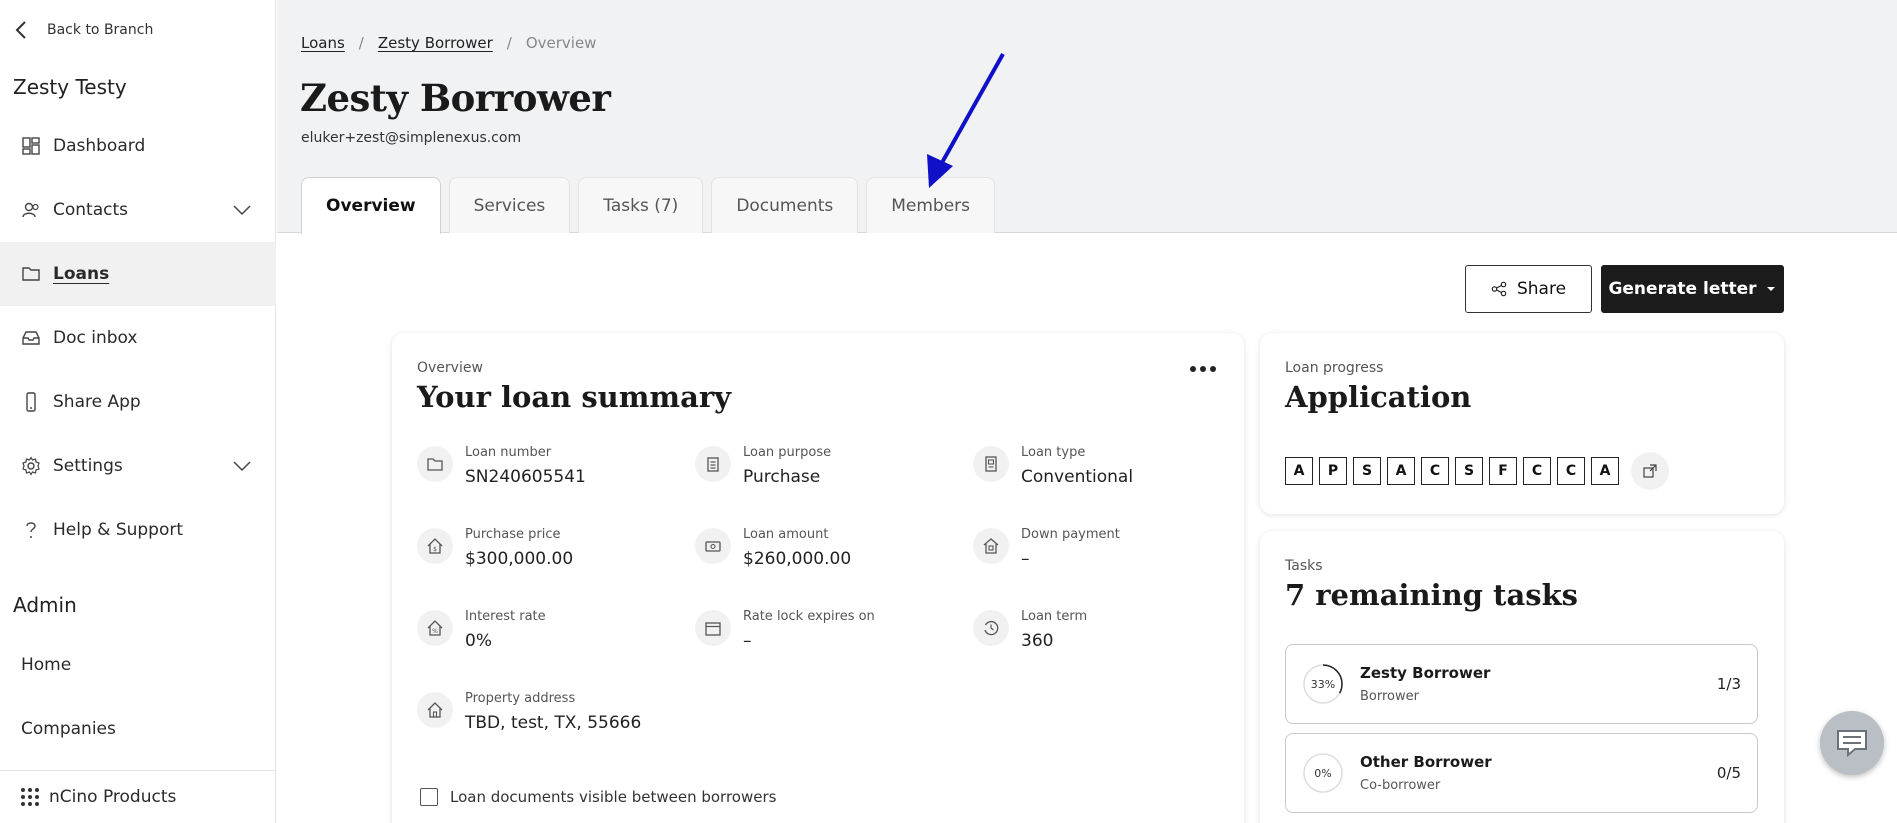 The height and width of the screenshot is (823, 1897). I want to click on sidebar-item-contacts: Contacts, so click(138, 210).